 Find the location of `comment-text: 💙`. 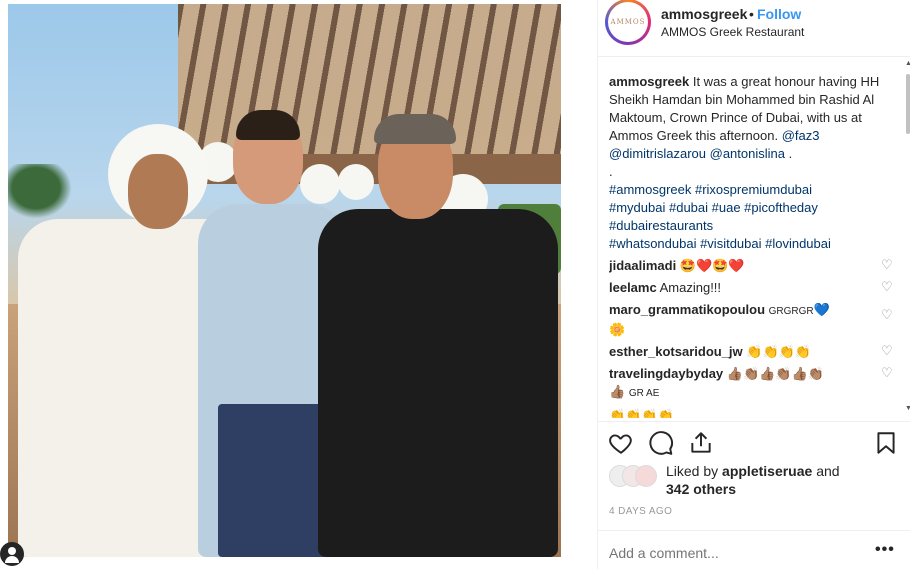

comment-text: 💙 is located at coordinates (821, 309).